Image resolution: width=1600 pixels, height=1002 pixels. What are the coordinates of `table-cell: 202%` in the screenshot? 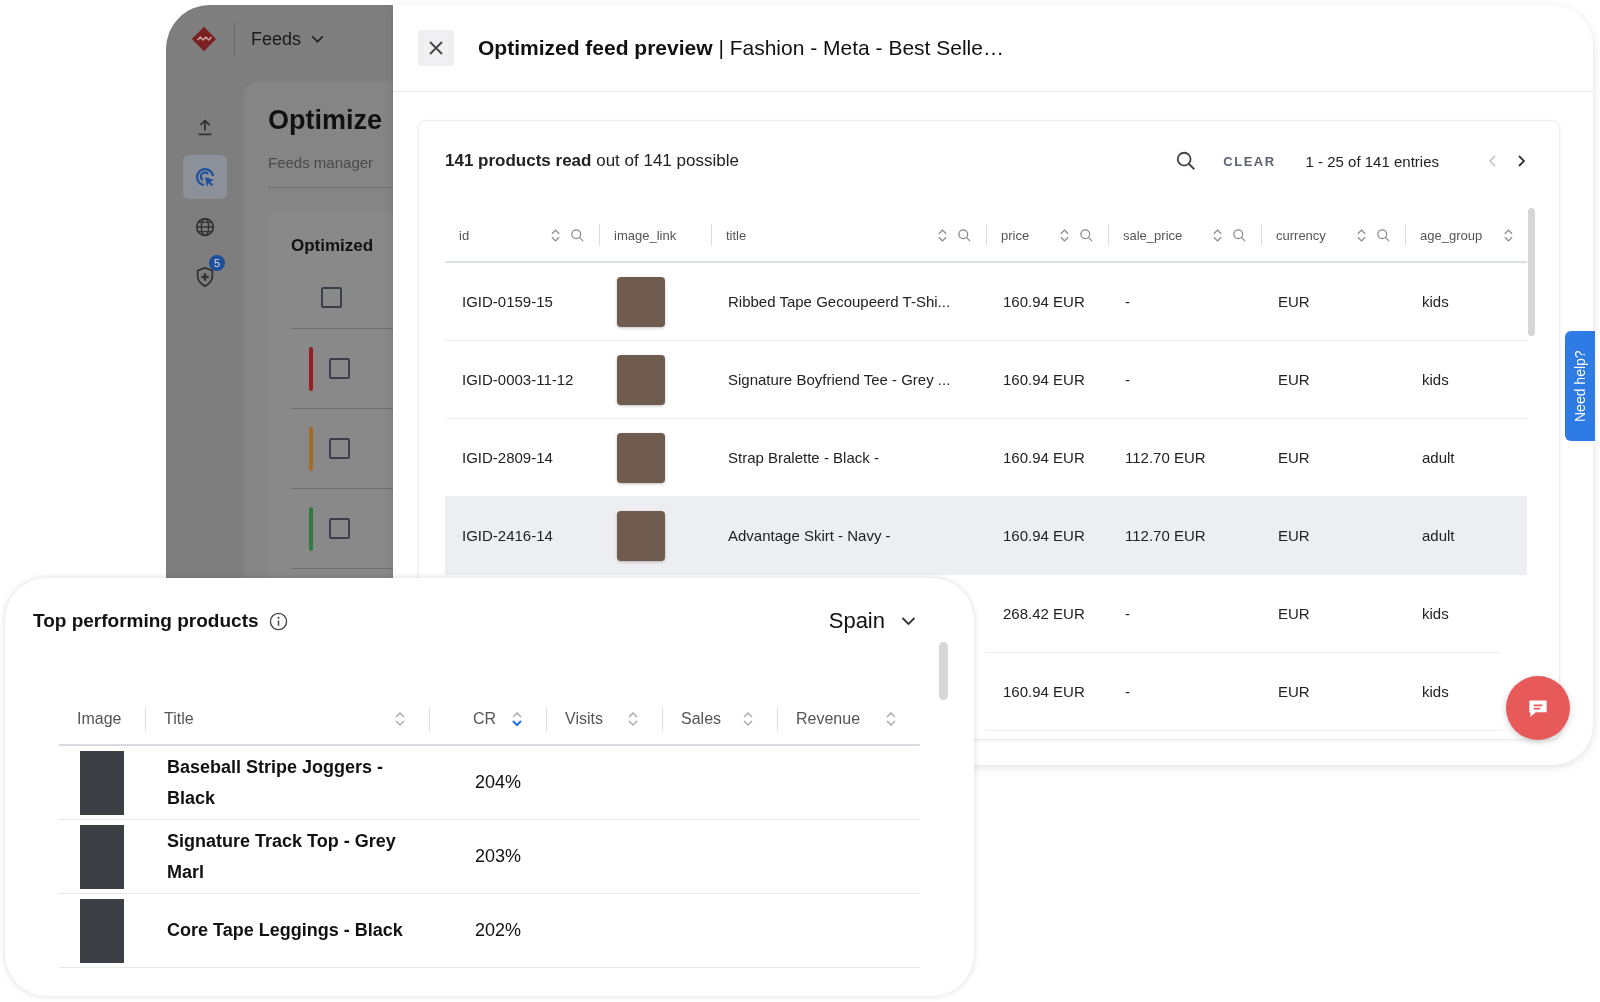 It's located at (498, 930).